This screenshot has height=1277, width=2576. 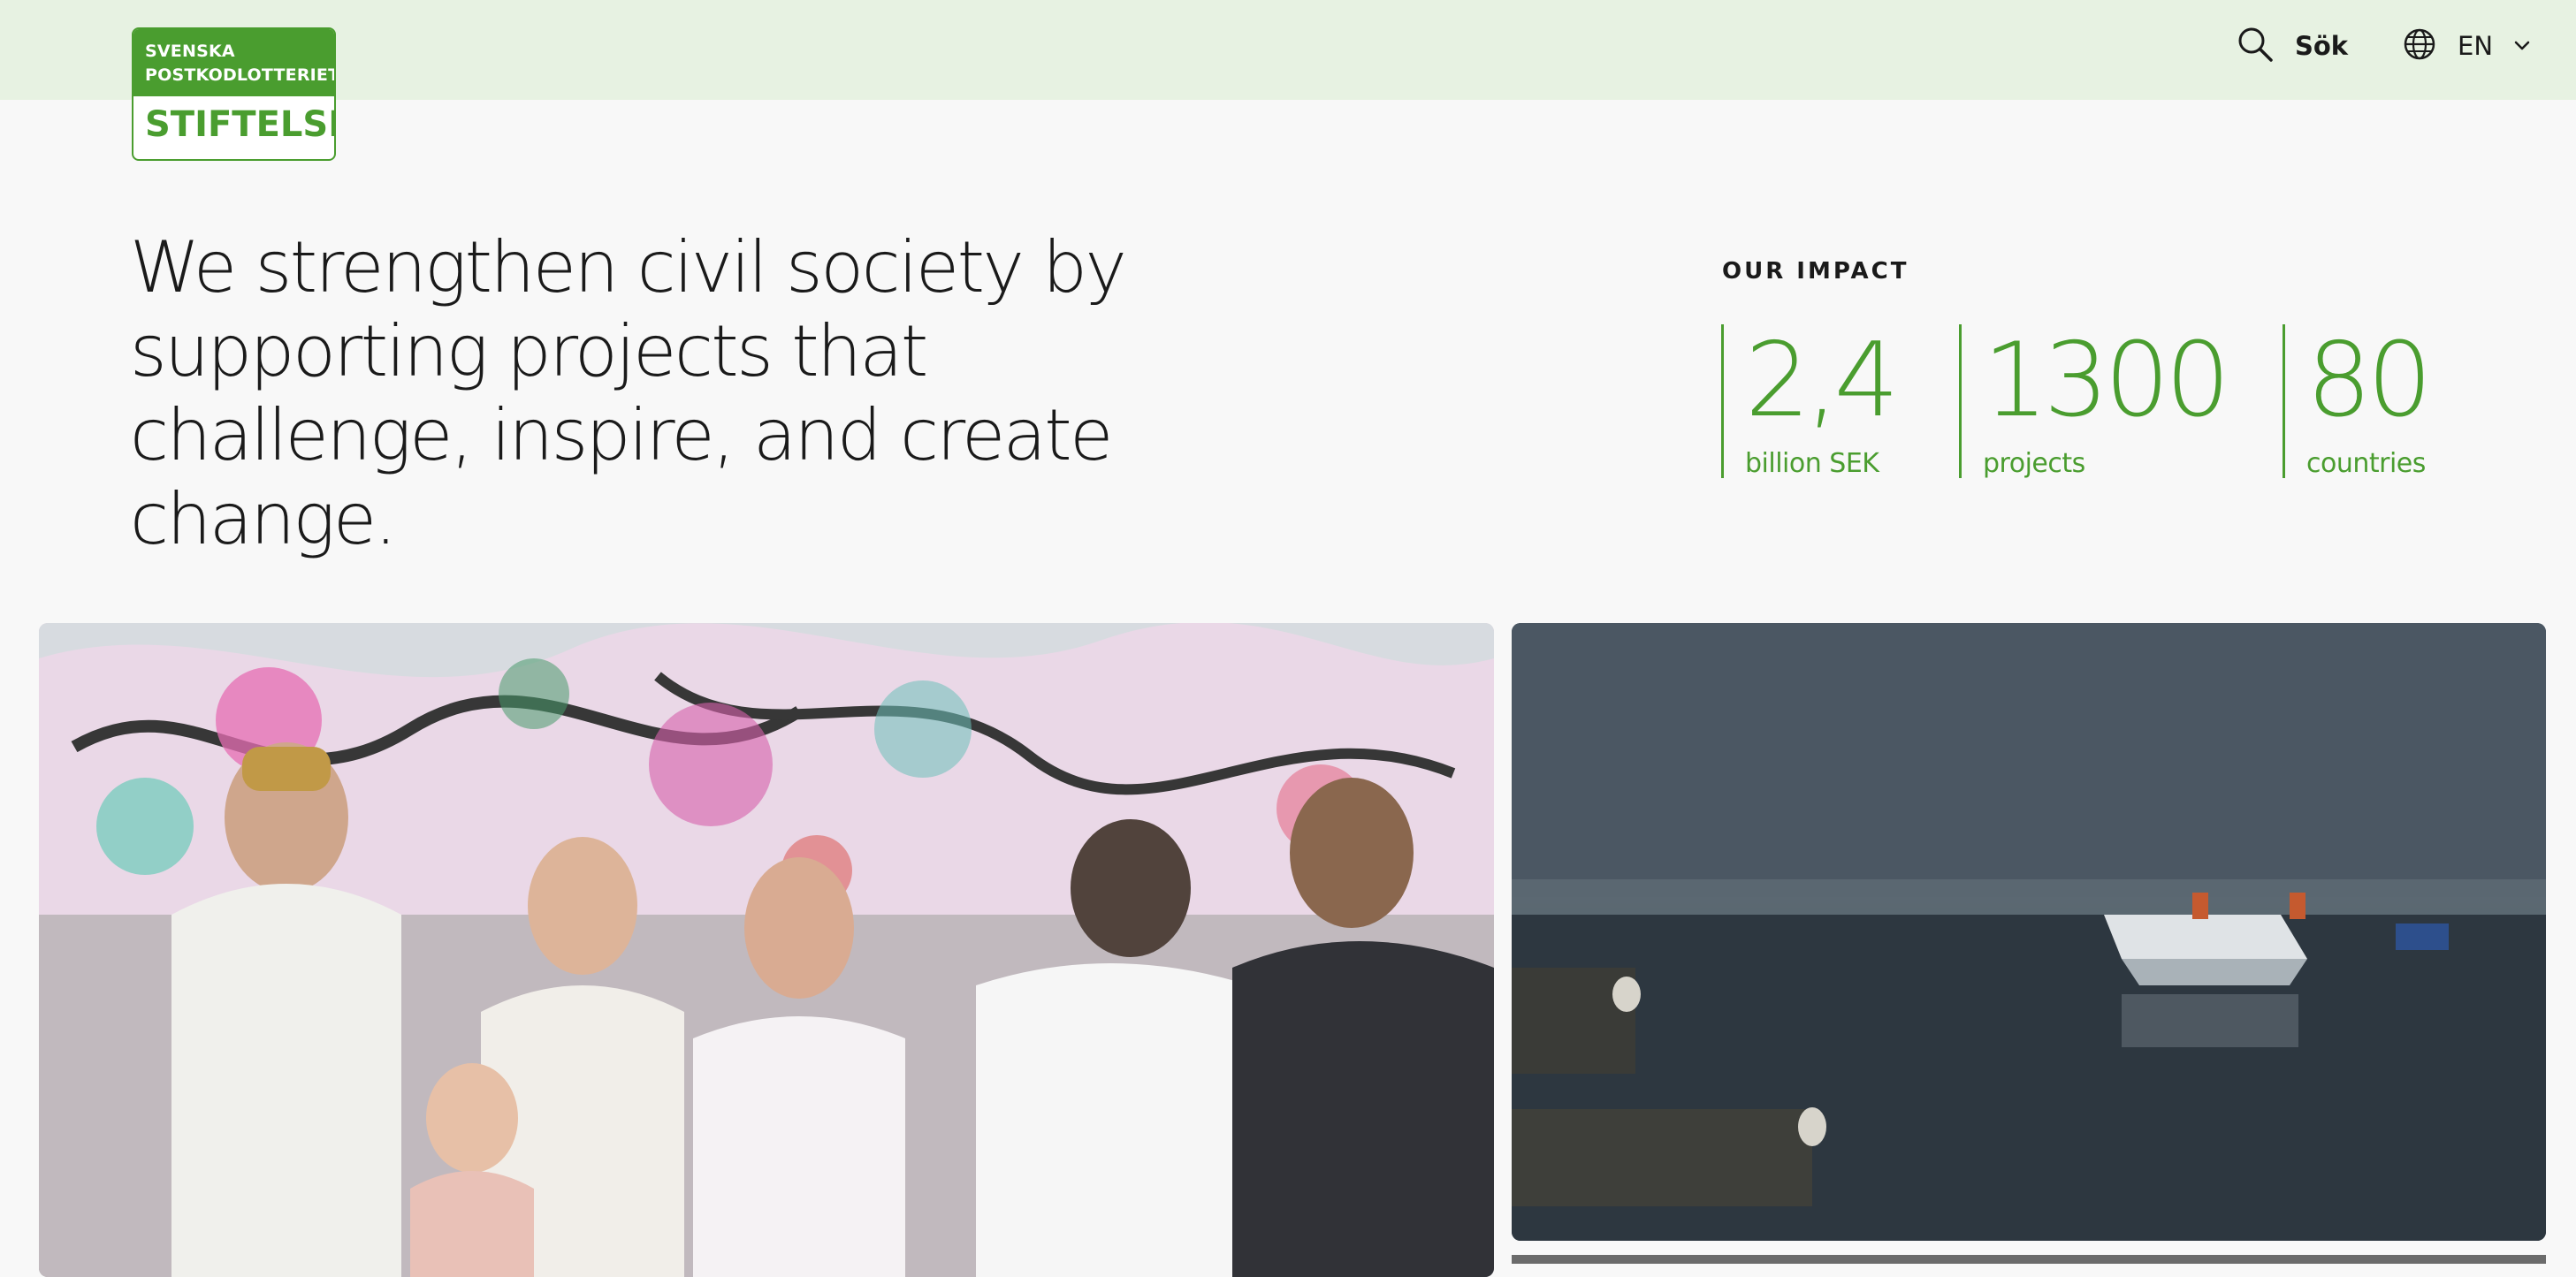 What do you see at coordinates (233, 62) in the screenshot?
I see `logo-top-band: SVENSKA POSTKODLOTTERIETS` at bounding box center [233, 62].